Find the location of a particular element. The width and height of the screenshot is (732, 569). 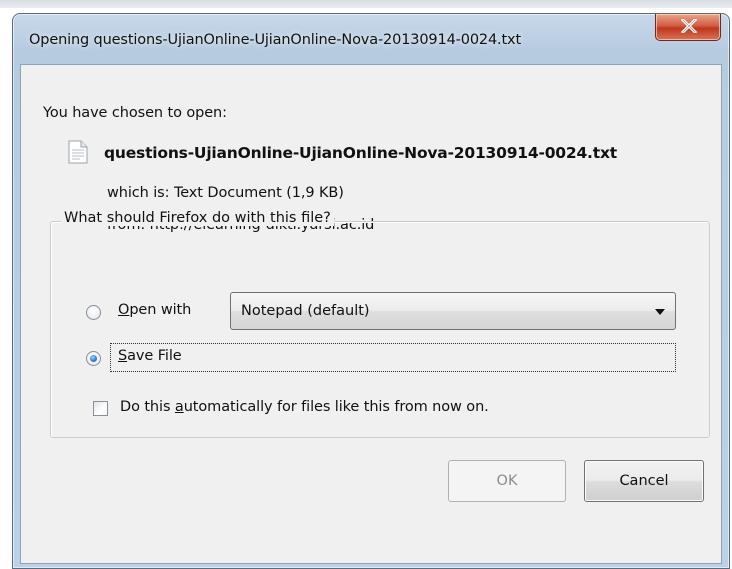

file-type-value: Text Document (1,9 KB) is located at coordinates (258, 193).